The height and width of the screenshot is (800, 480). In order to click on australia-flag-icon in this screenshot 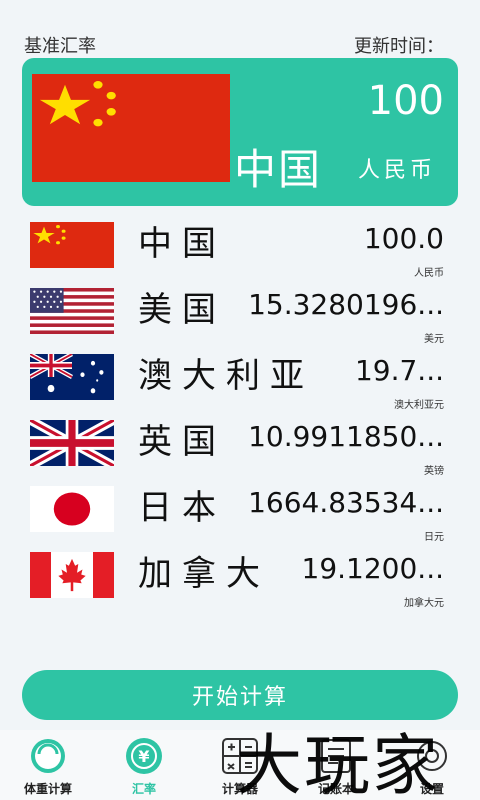, I will do `click(72, 377)`.